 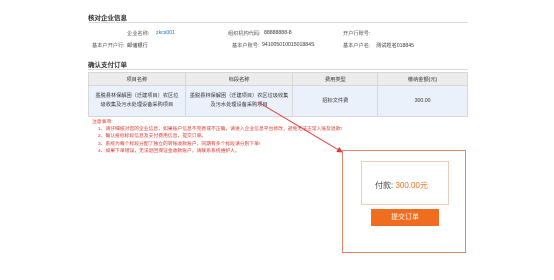 I want to click on payment-amount-box: 付款: 300.00元, so click(x=405, y=183).